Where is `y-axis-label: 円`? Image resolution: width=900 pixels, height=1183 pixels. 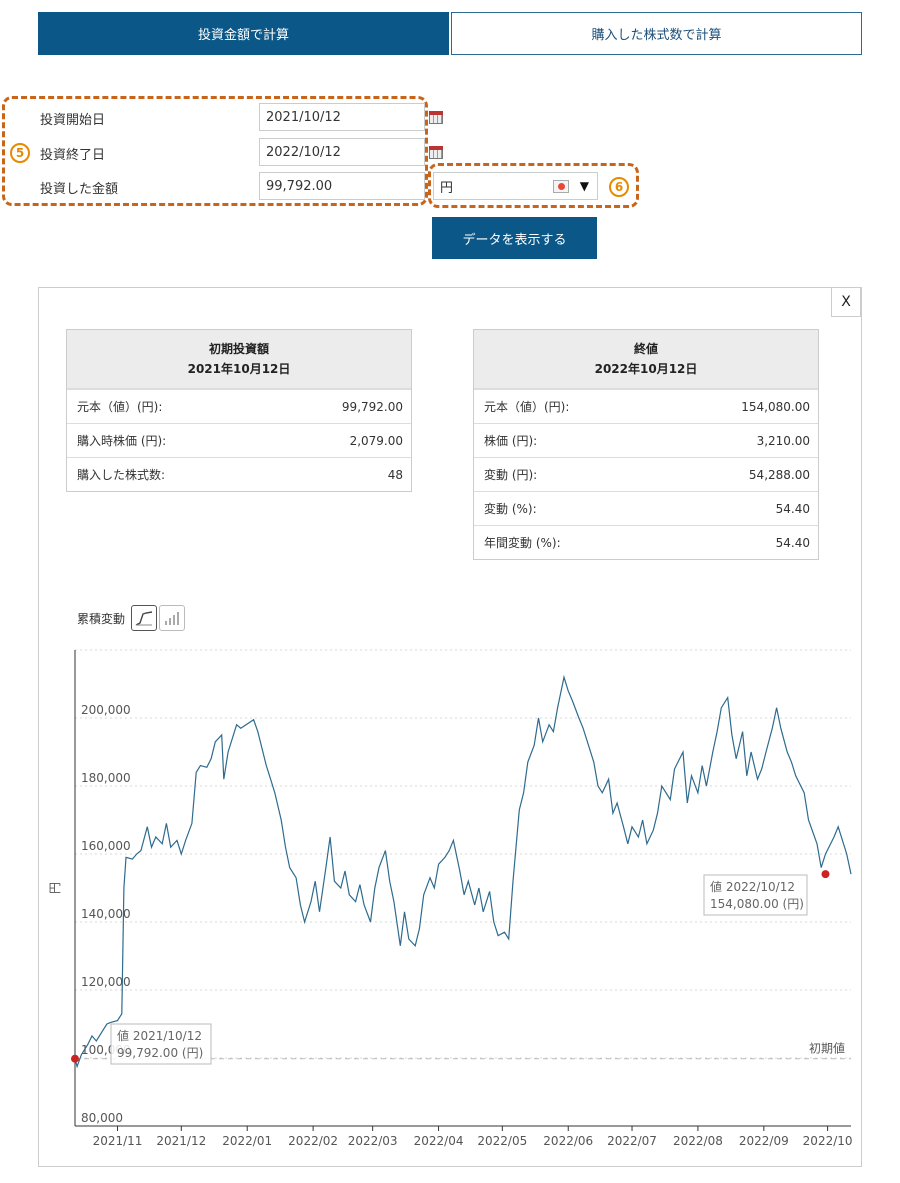
y-axis-label: 円 is located at coordinates (55, 888).